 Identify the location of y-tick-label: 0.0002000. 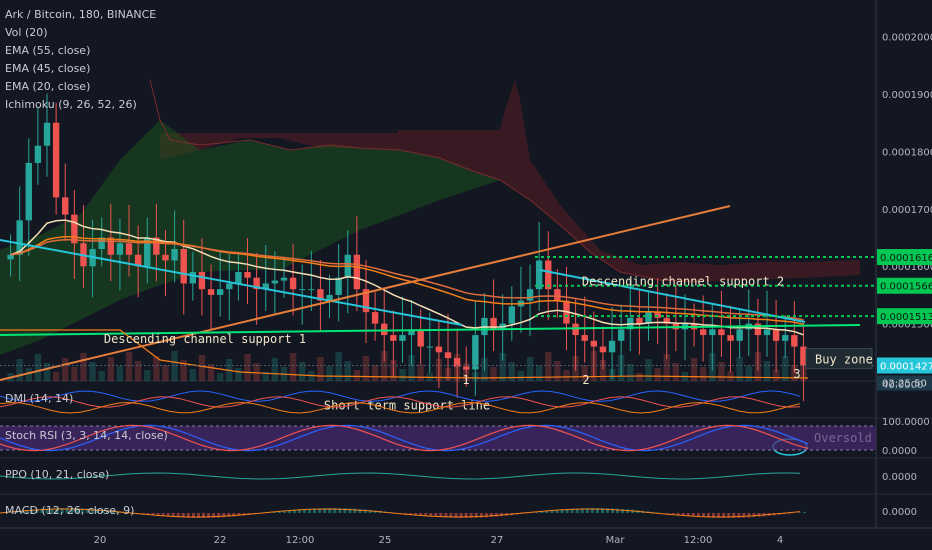
(907, 38).